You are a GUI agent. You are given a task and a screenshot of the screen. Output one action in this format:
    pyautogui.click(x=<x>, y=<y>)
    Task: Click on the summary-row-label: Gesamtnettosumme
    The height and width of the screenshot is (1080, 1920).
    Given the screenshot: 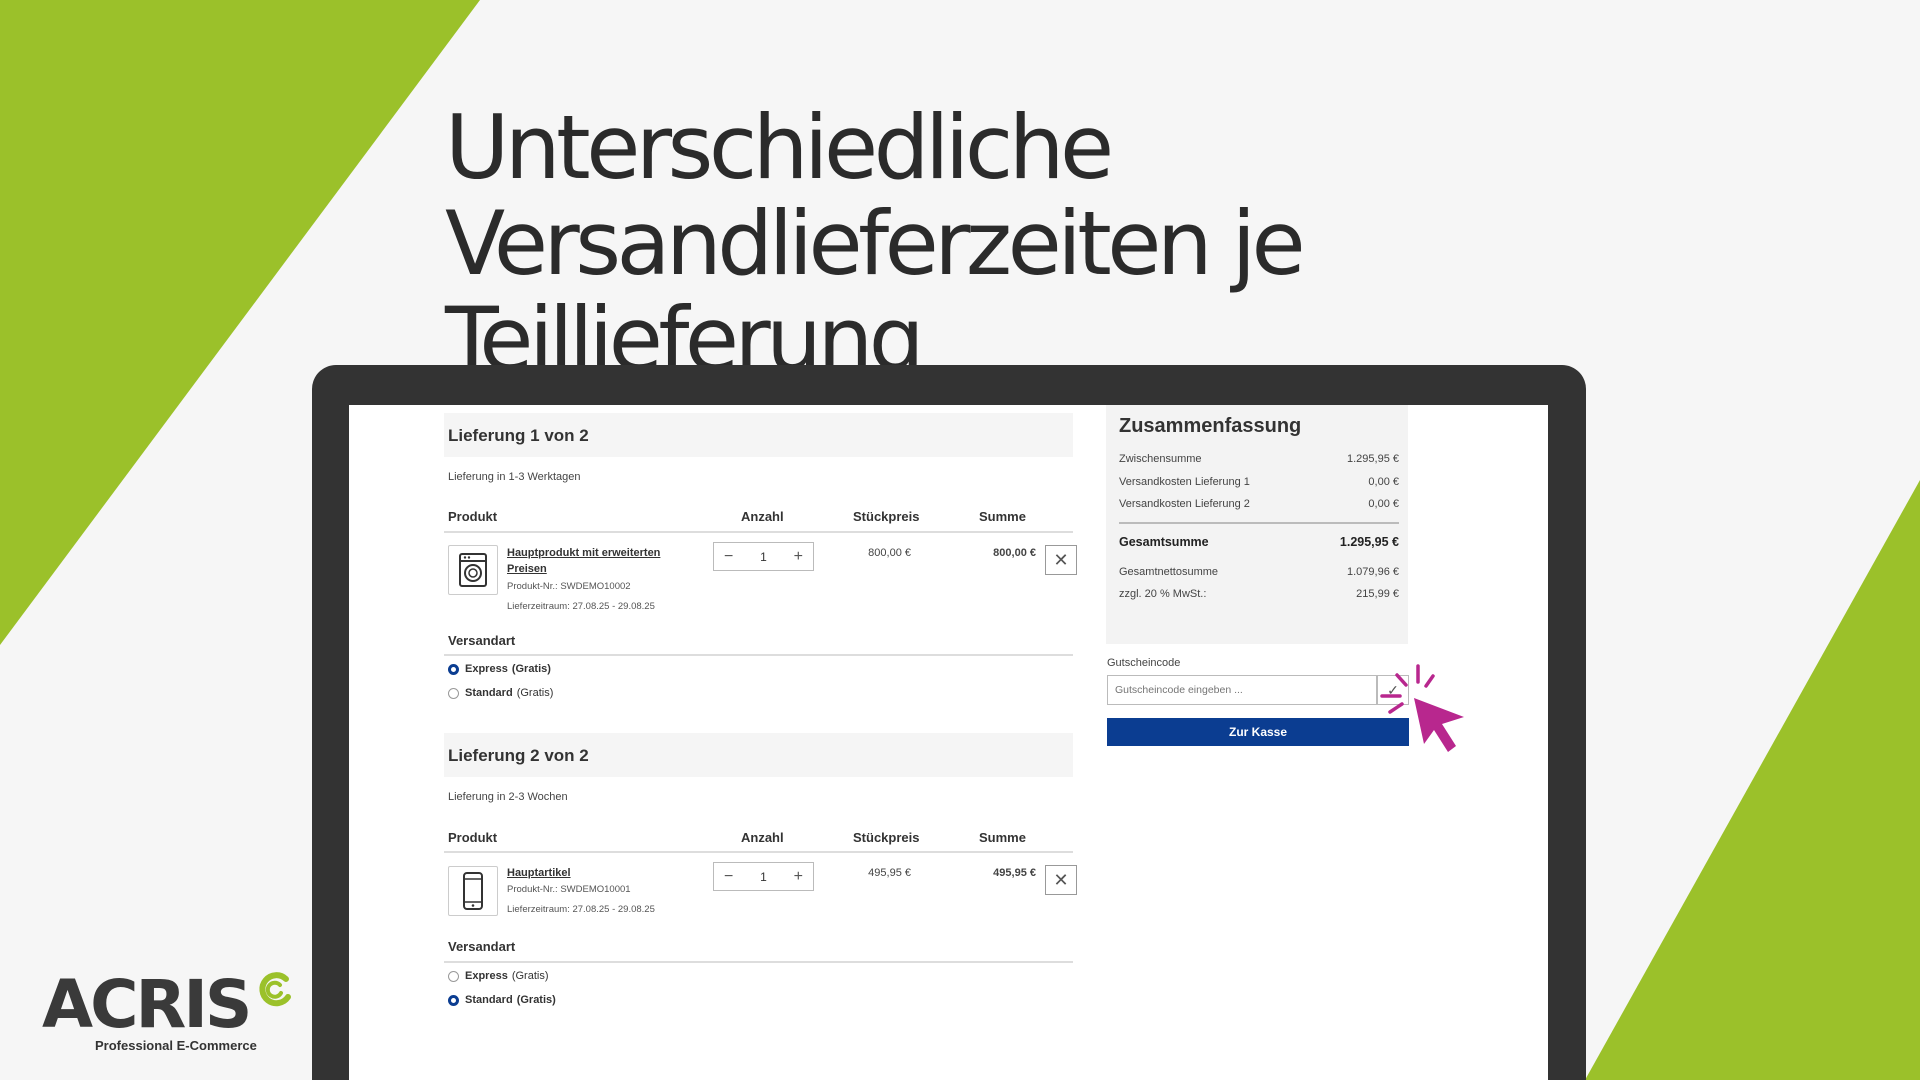 What is the action you would take?
    pyautogui.click(x=1169, y=572)
    